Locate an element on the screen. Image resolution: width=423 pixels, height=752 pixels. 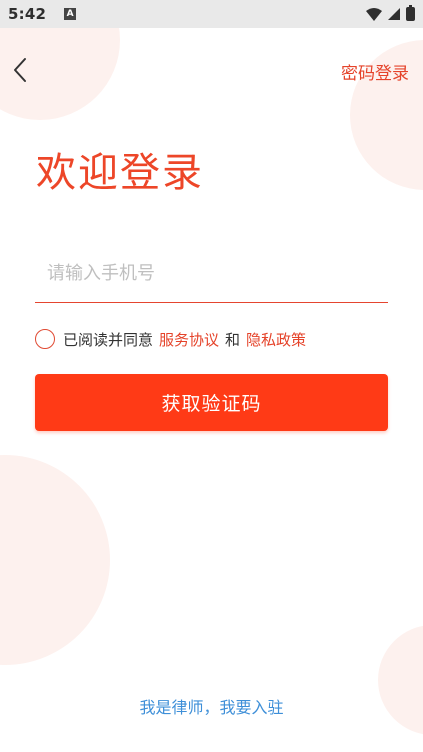
phone-number-input is located at coordinates (211, 274).